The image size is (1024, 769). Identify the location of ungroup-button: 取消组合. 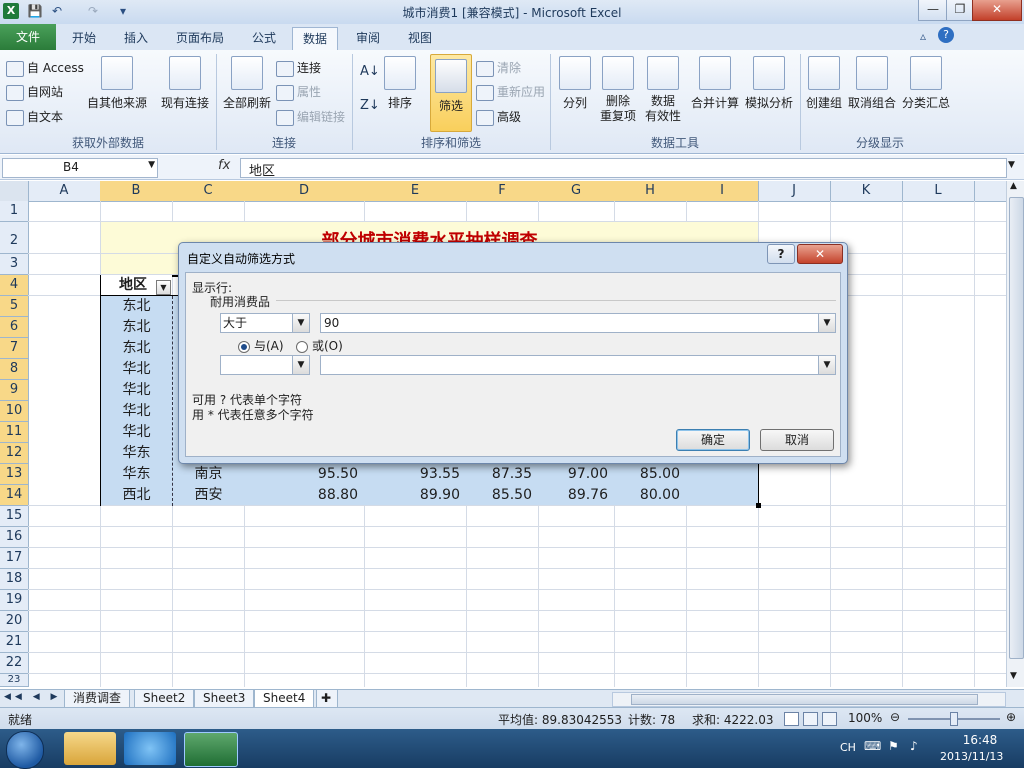
(872, 83).